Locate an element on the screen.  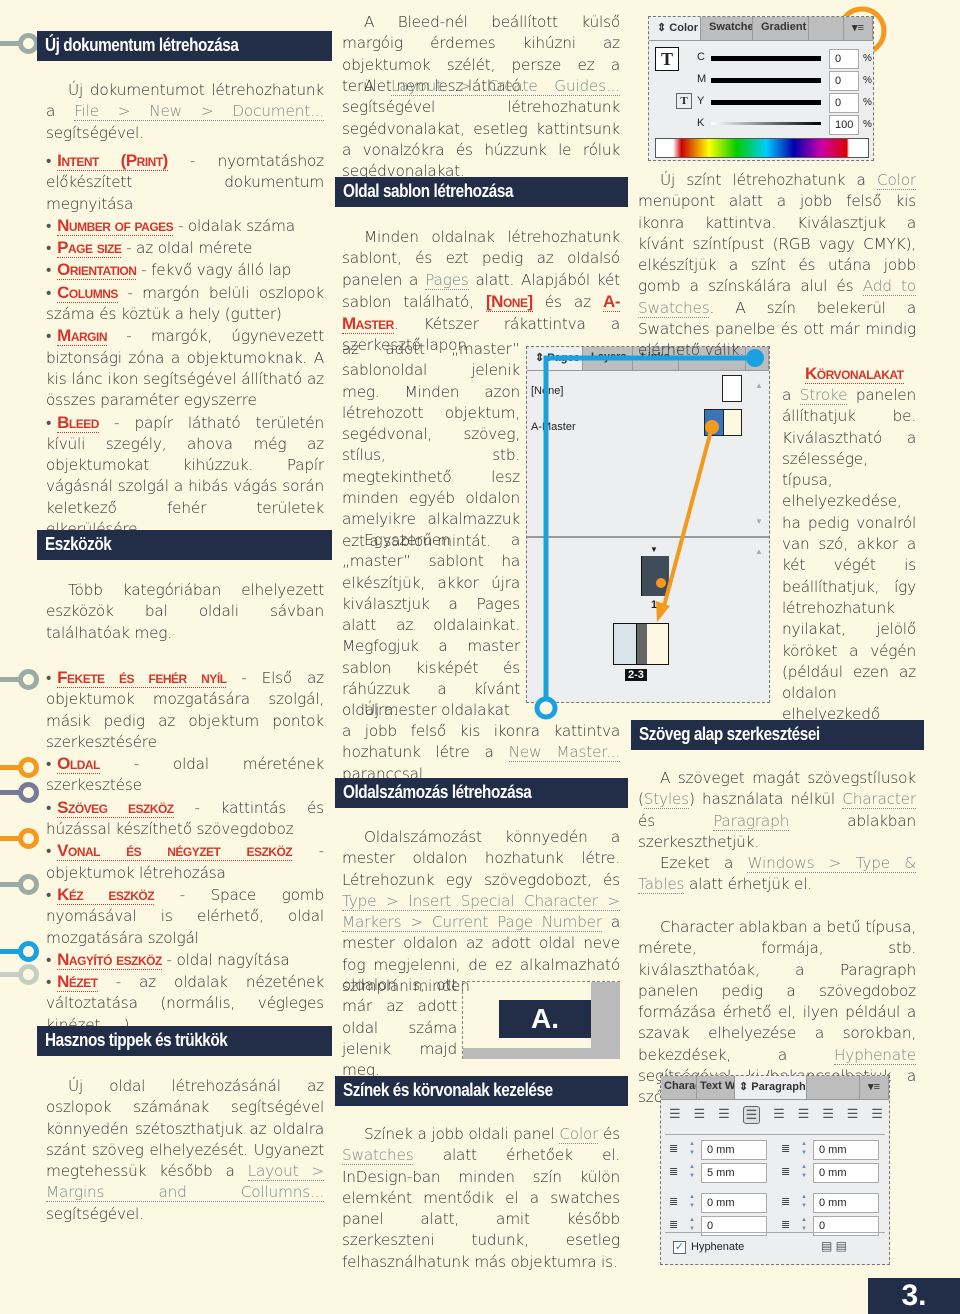
blue-ring-end is located at coordinates (546, 708).